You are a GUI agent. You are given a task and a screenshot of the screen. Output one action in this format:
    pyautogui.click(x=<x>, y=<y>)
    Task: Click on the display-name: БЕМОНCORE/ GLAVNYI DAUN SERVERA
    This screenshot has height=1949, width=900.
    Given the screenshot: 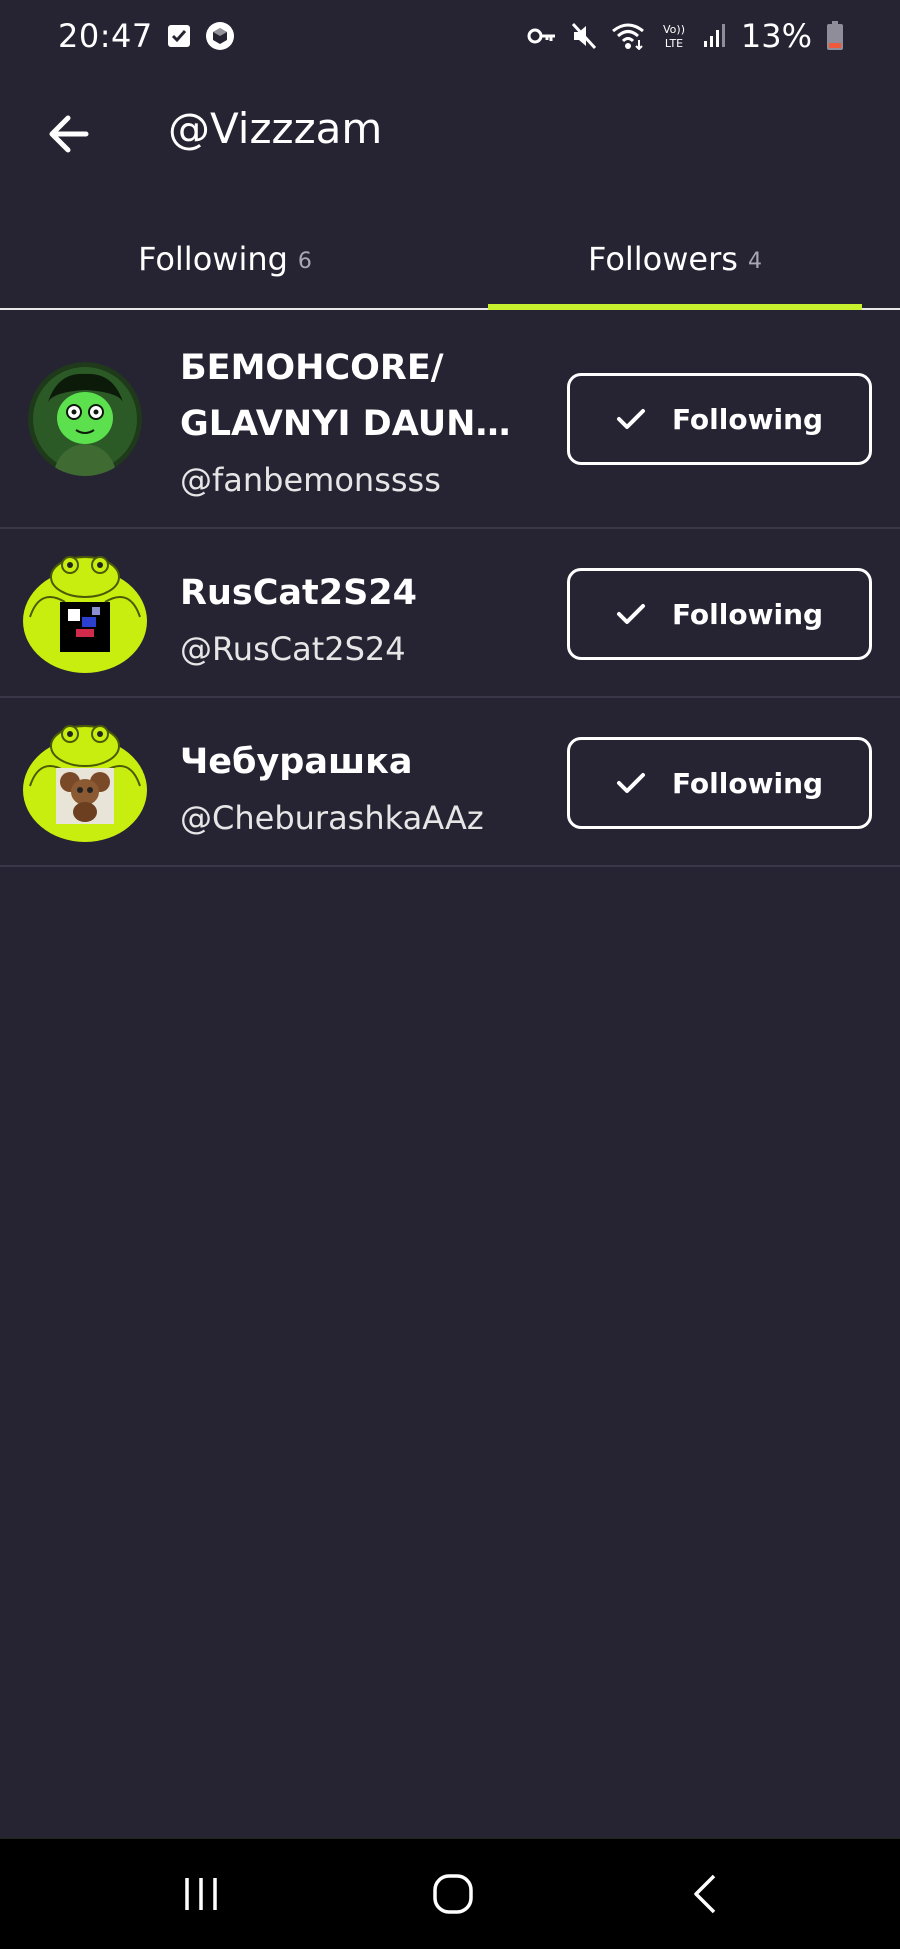 What is the action you would take?
    pyautogui.click(x=328, y=396)
    